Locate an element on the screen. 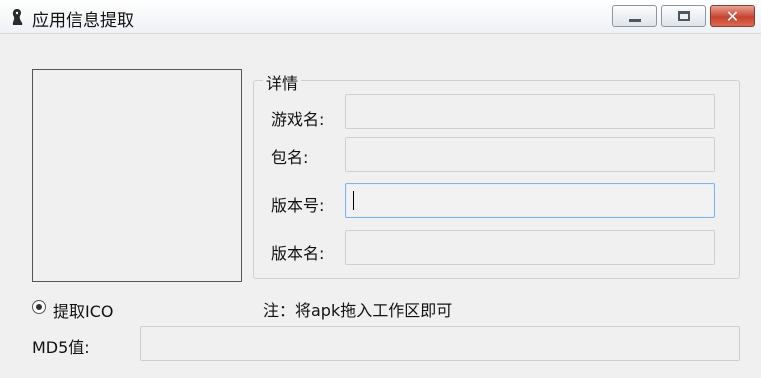 This screenshot has height=378, width=761. drag-apk-note: 注：将apk拖入工作区即可 is located at coordinates (358, 310).